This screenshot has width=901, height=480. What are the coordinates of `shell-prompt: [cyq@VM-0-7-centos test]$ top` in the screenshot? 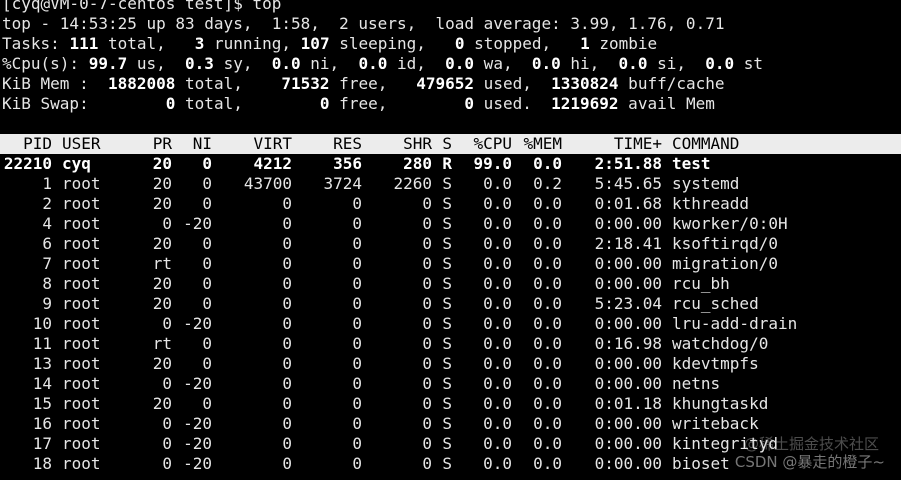 It's located at (450, 7).